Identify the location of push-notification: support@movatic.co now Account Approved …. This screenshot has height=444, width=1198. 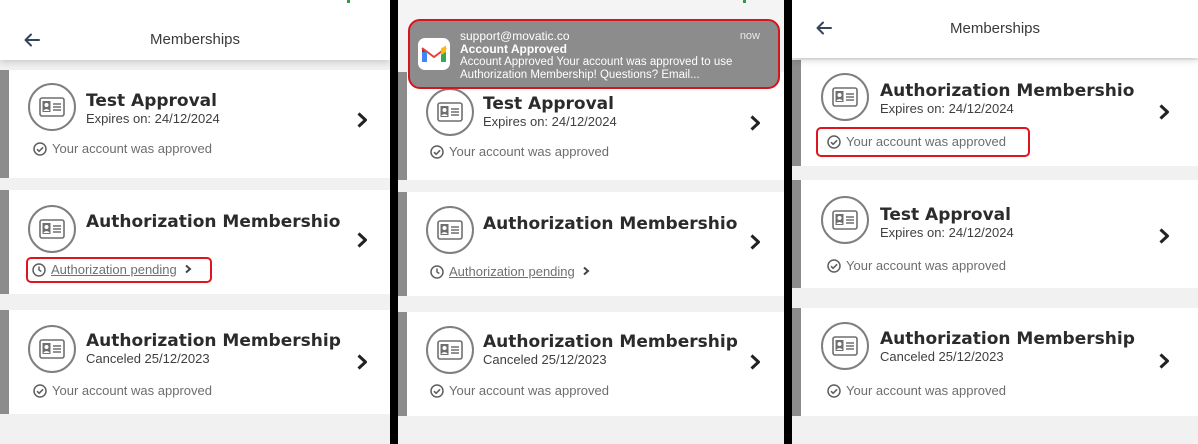
(594, 54).